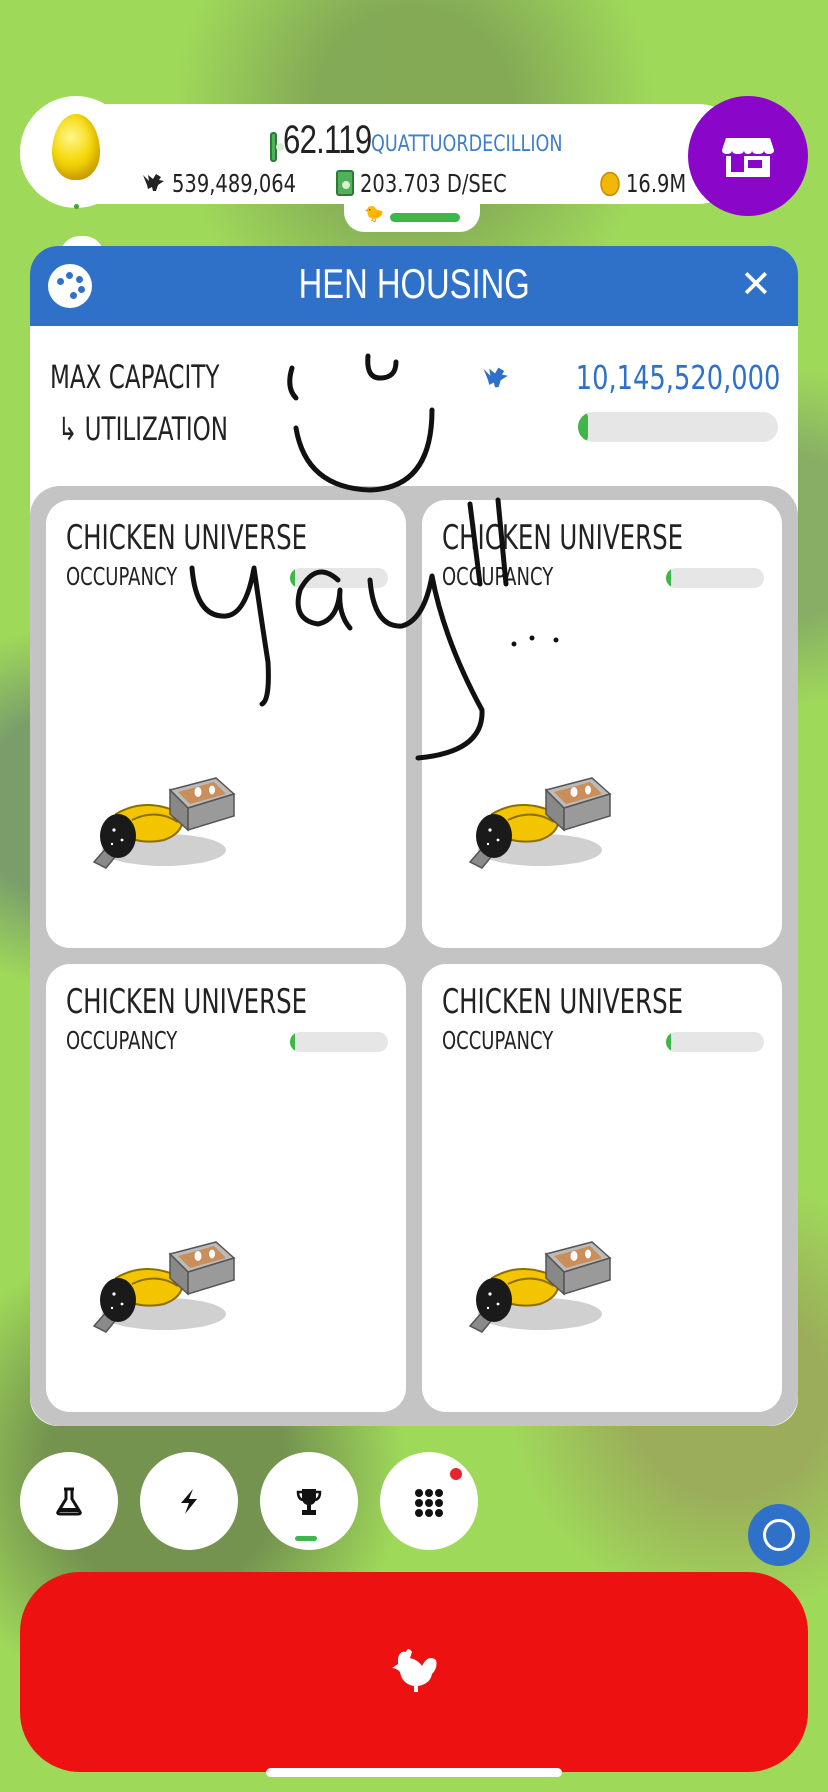 This screenshot has width=828, height=1792. Describe the element at coordinates (364, 450) in the screenshot. I see `drawn-smile` at that location.